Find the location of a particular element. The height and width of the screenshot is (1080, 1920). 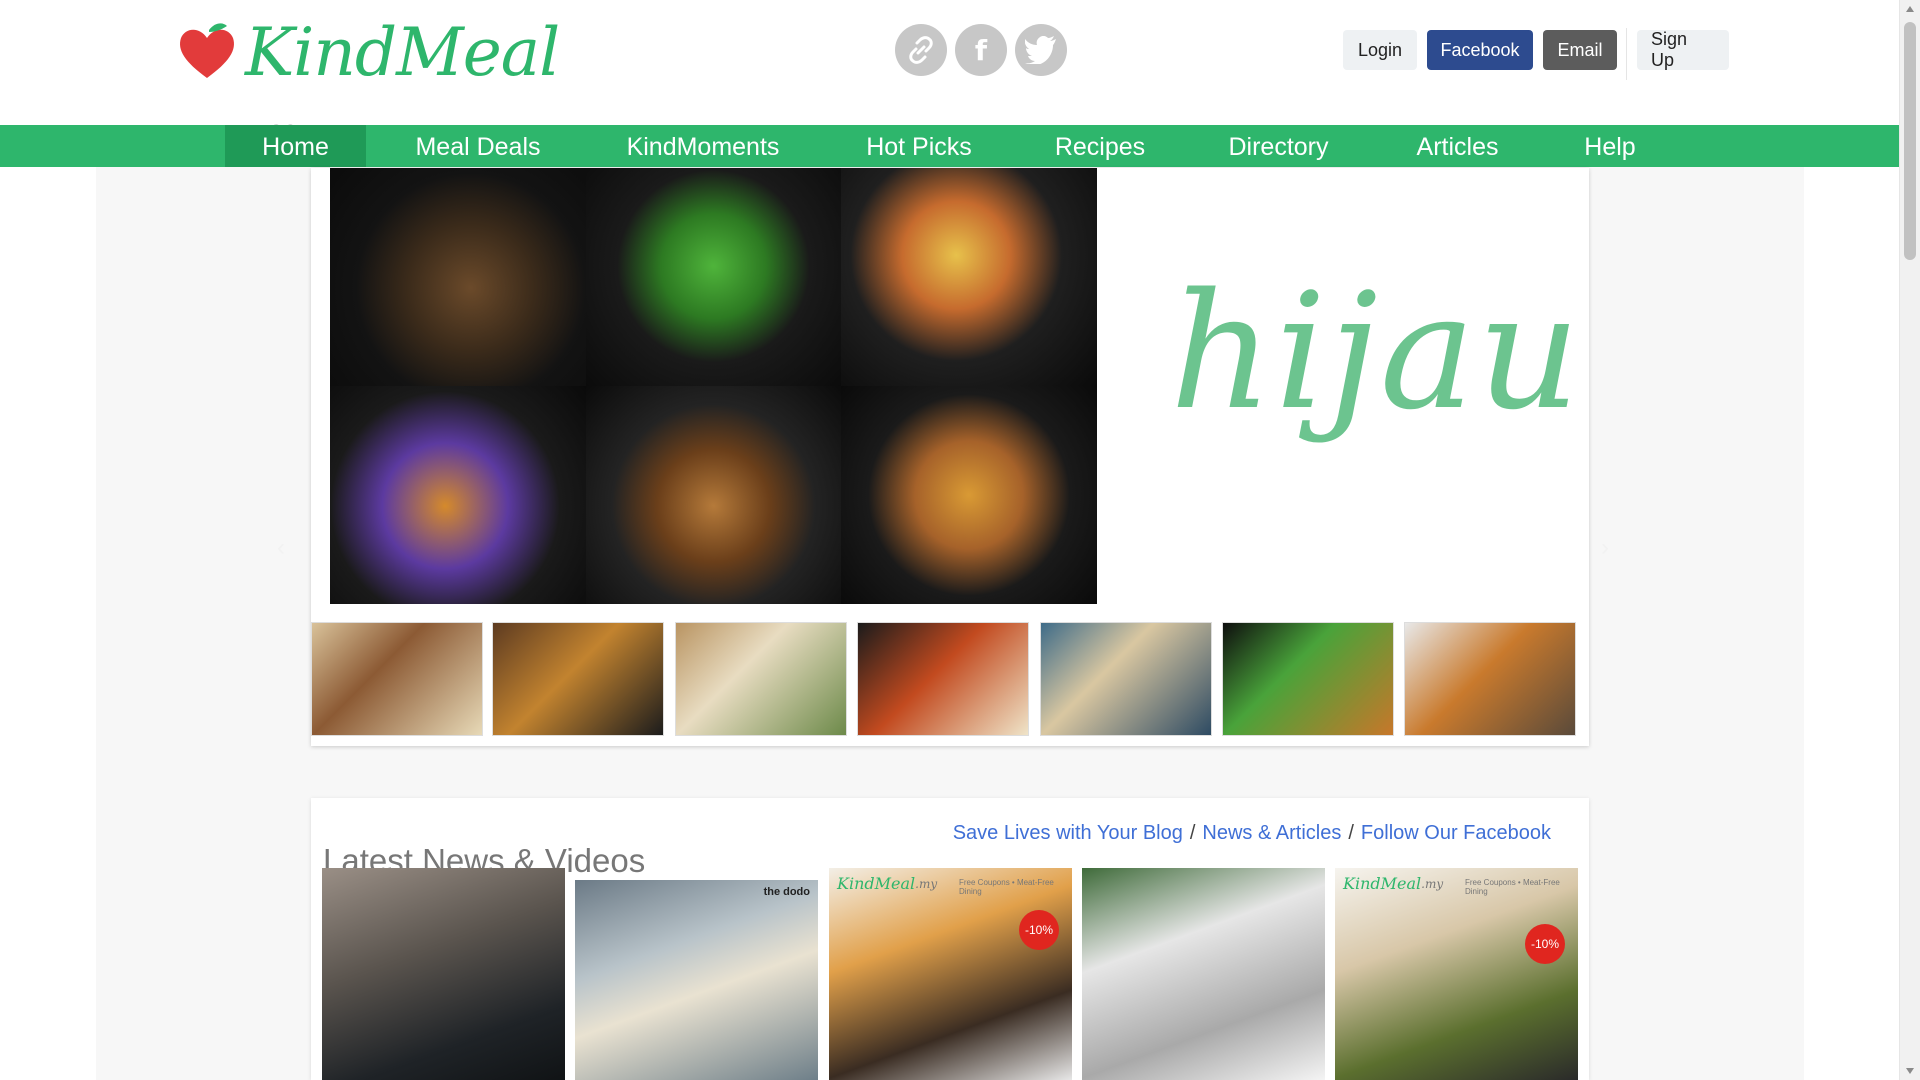

facebook-icon: f is located at coordinates (981, 50).